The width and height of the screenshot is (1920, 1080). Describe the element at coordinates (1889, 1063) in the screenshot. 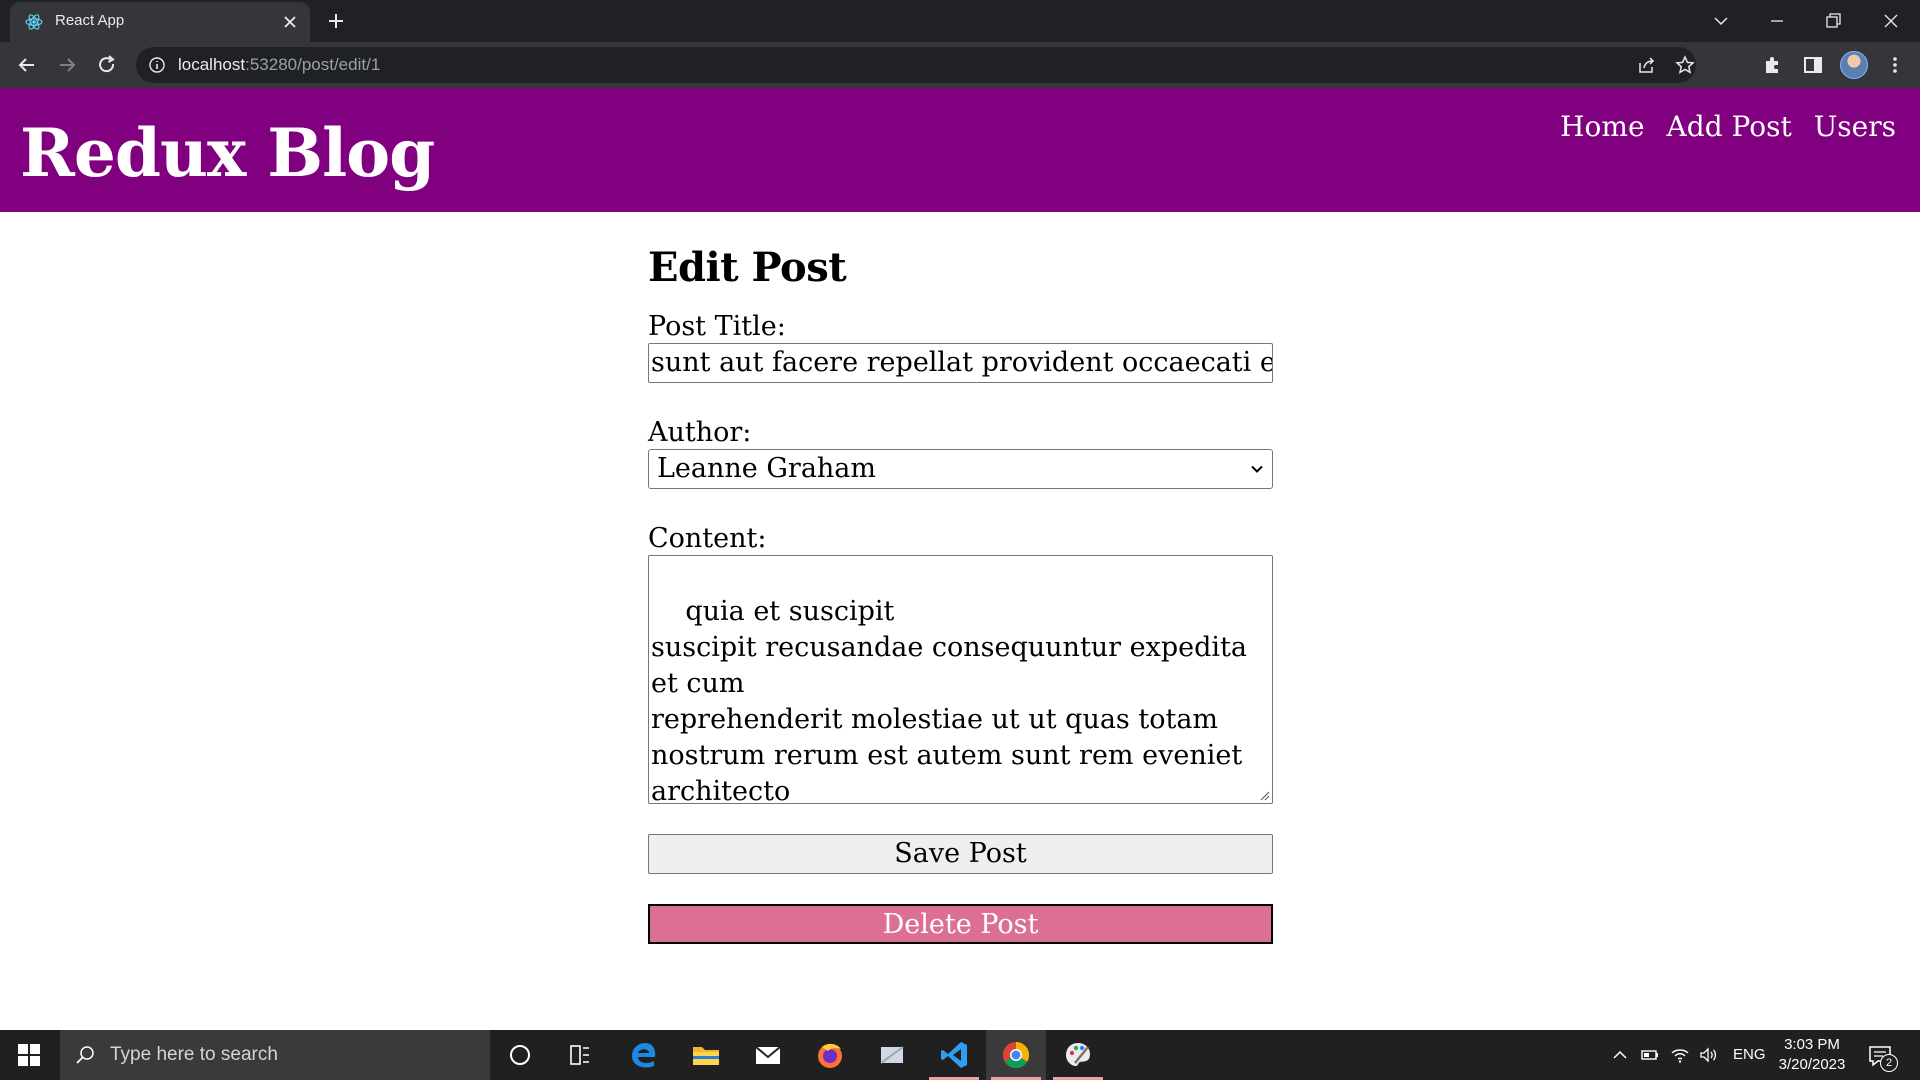

I see `notification-count-badge: 2` at that location.